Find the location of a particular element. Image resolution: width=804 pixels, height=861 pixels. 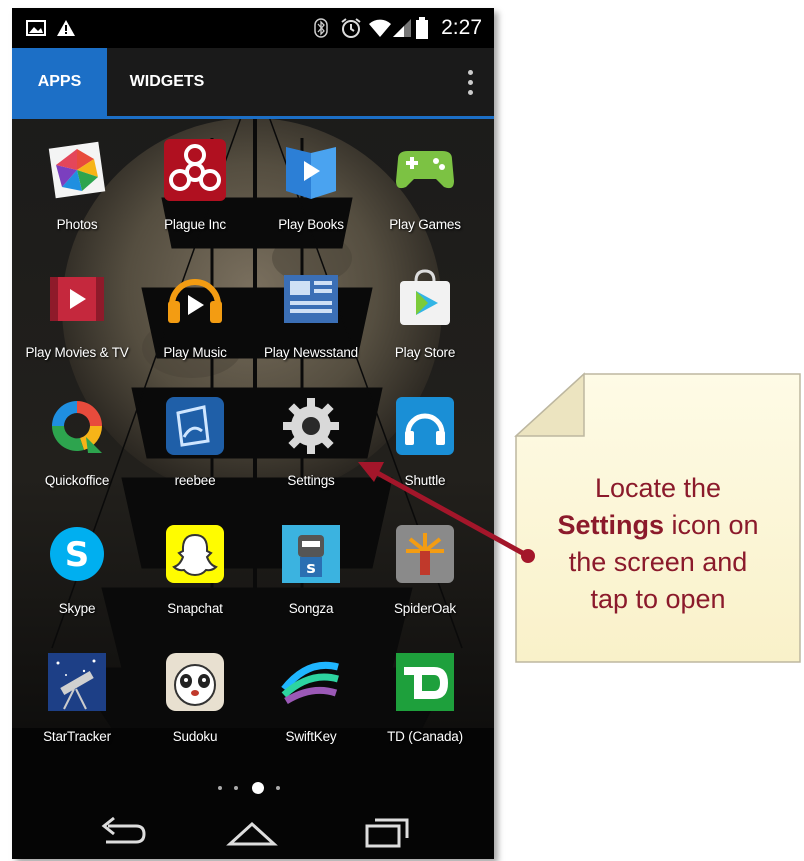

app-label: StarTracker is located at coordinates (77, 736).